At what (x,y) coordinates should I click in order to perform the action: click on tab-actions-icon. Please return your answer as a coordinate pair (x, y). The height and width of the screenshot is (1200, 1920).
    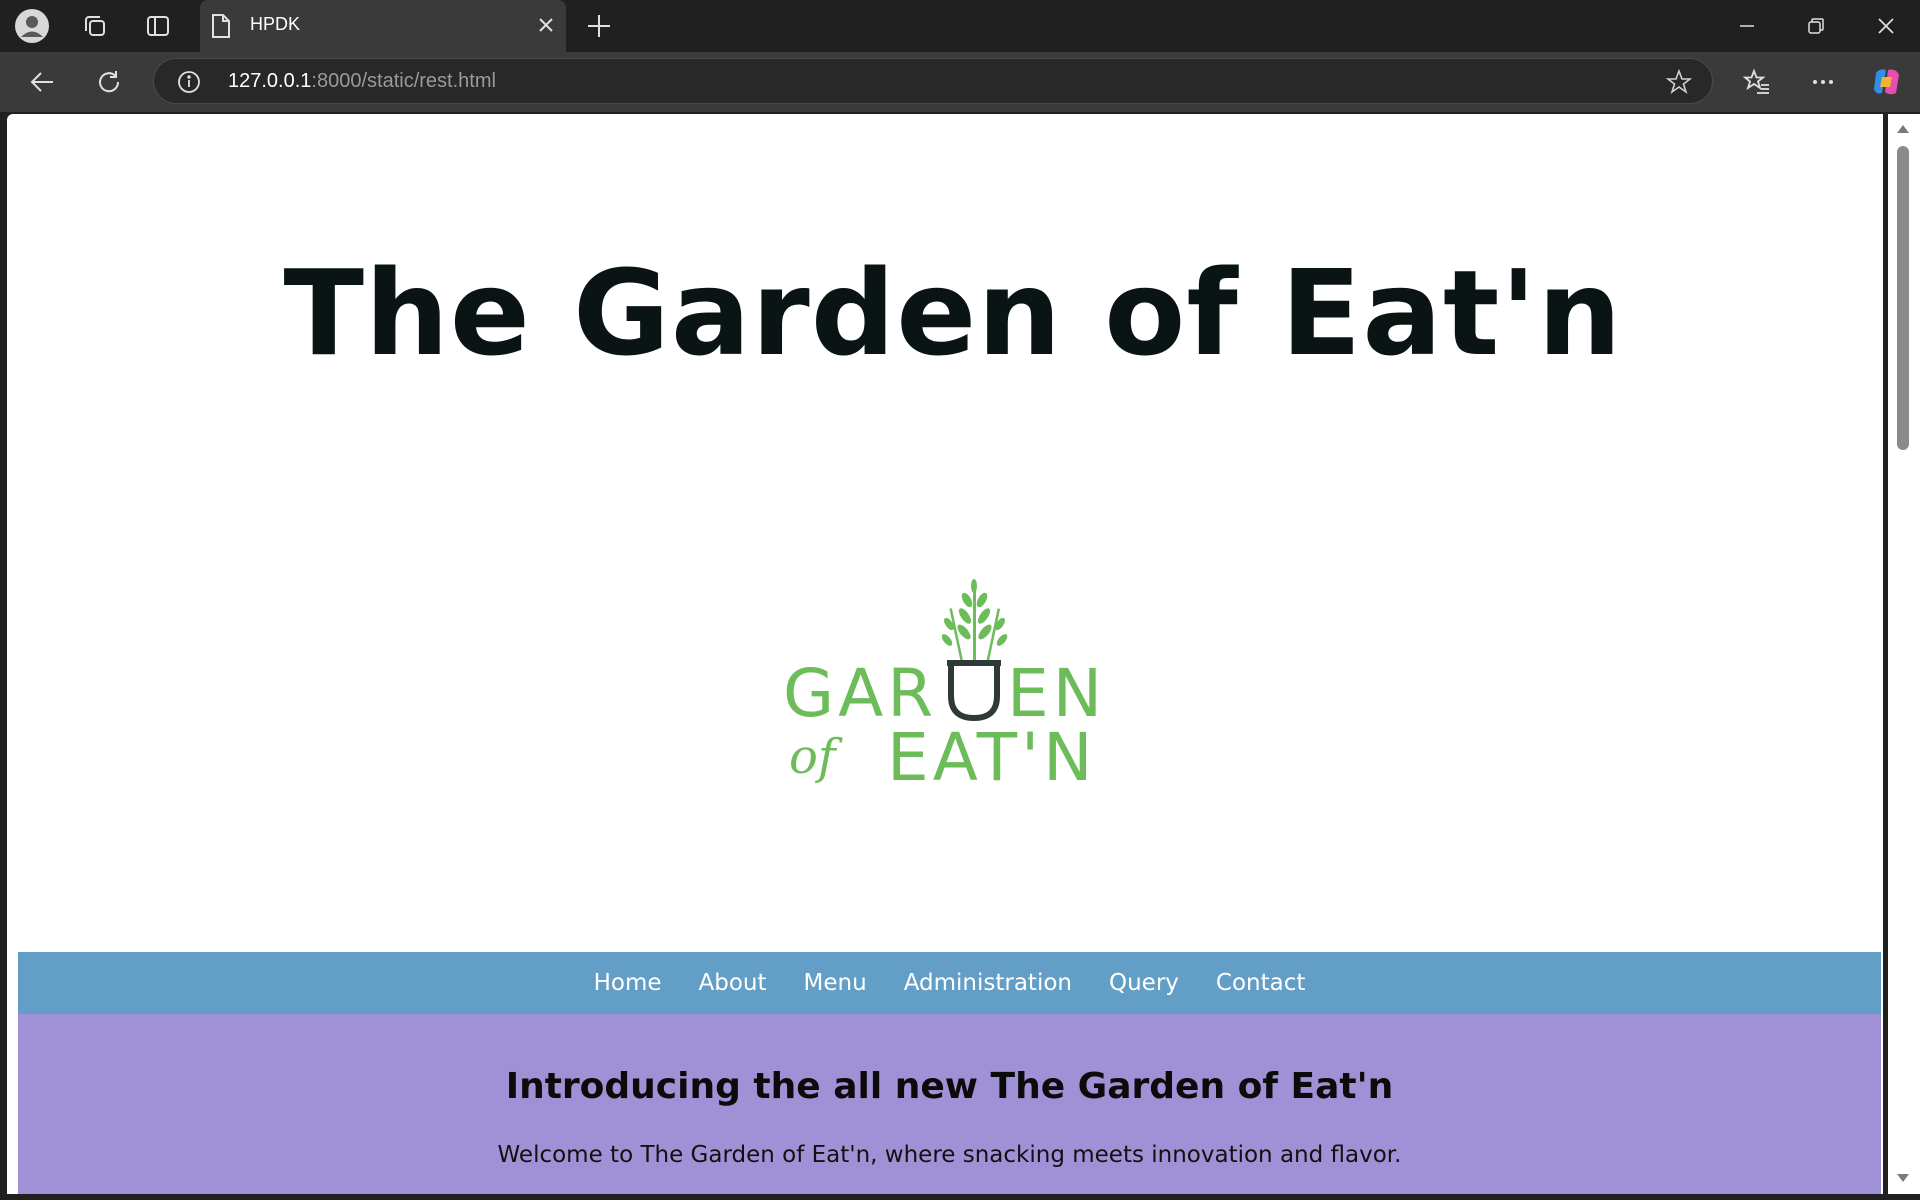
    Looking at the image, I should click on (158, 26).